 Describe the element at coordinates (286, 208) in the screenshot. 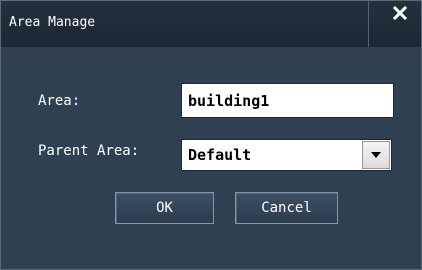

I see `cancel-button: Cancel` at that location.